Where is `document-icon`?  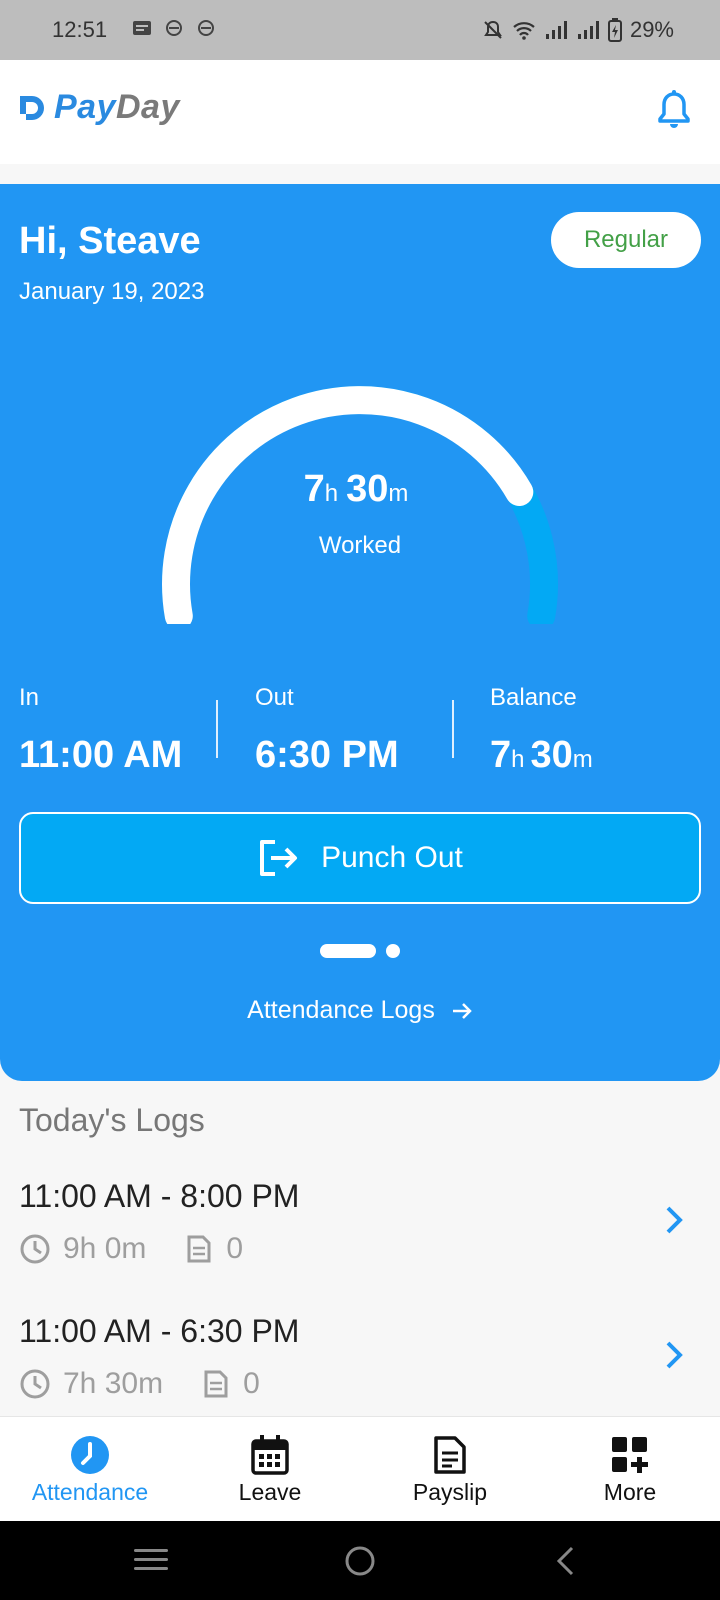
document-icon is located at coordinates (450, 1455).